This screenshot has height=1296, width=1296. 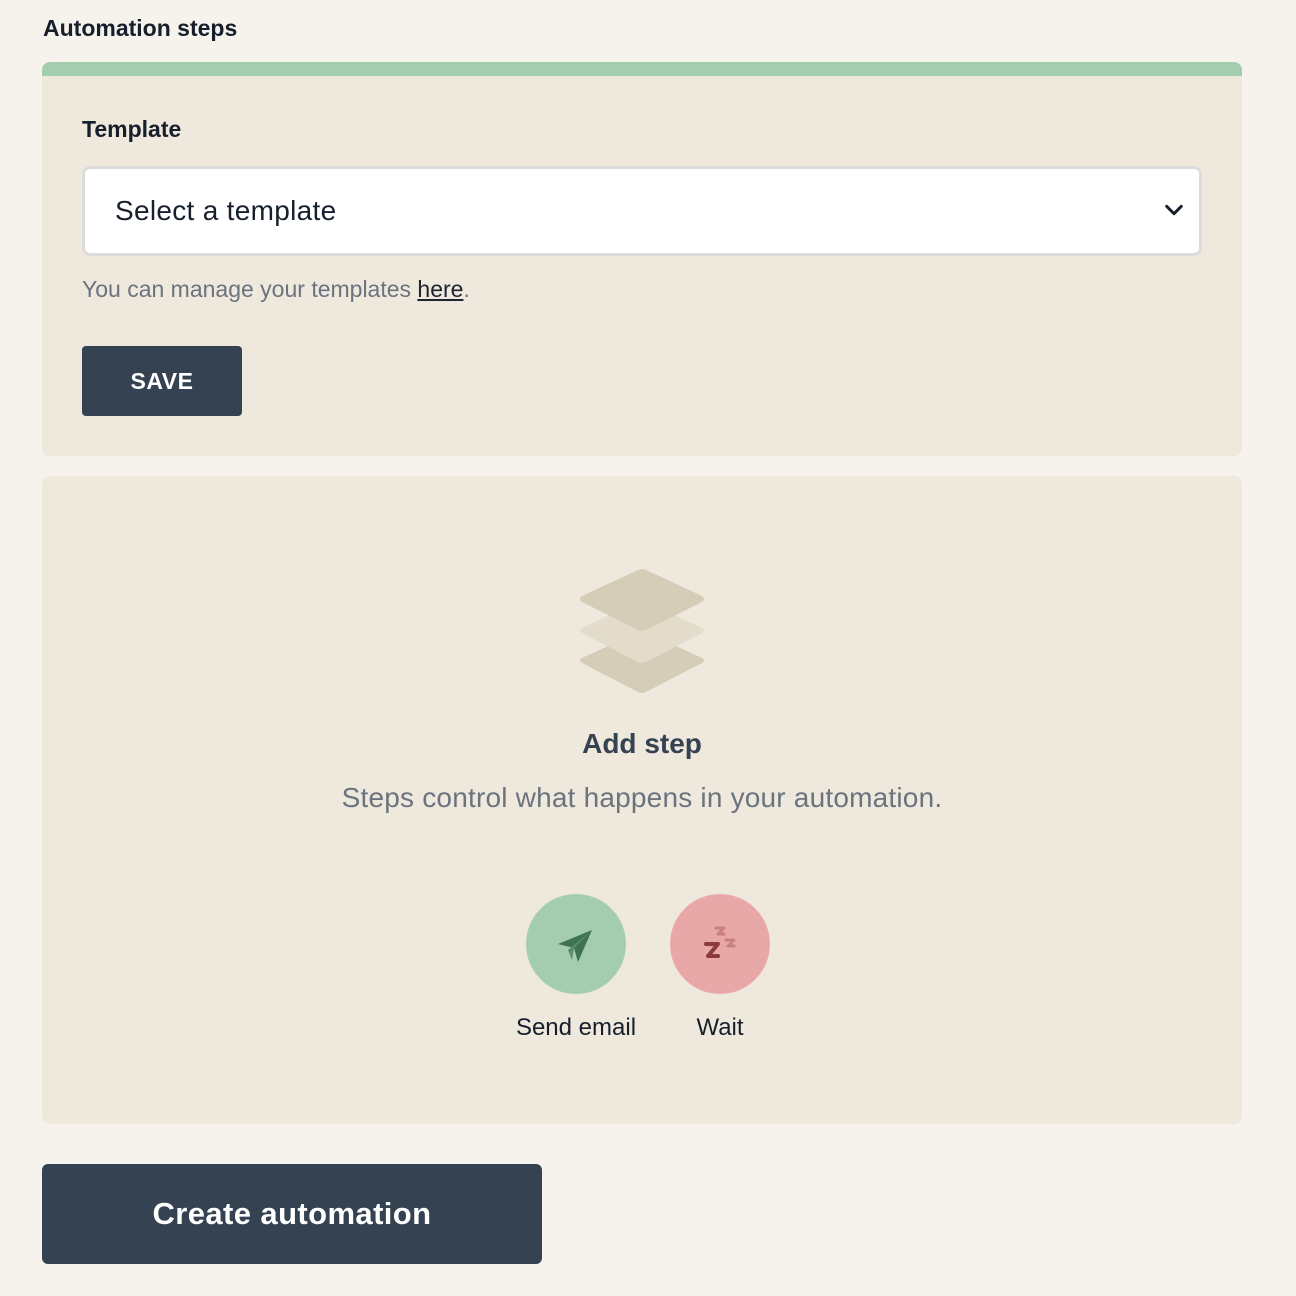 I want to click on wait-label: Wait, so click(x=720, y=1027).